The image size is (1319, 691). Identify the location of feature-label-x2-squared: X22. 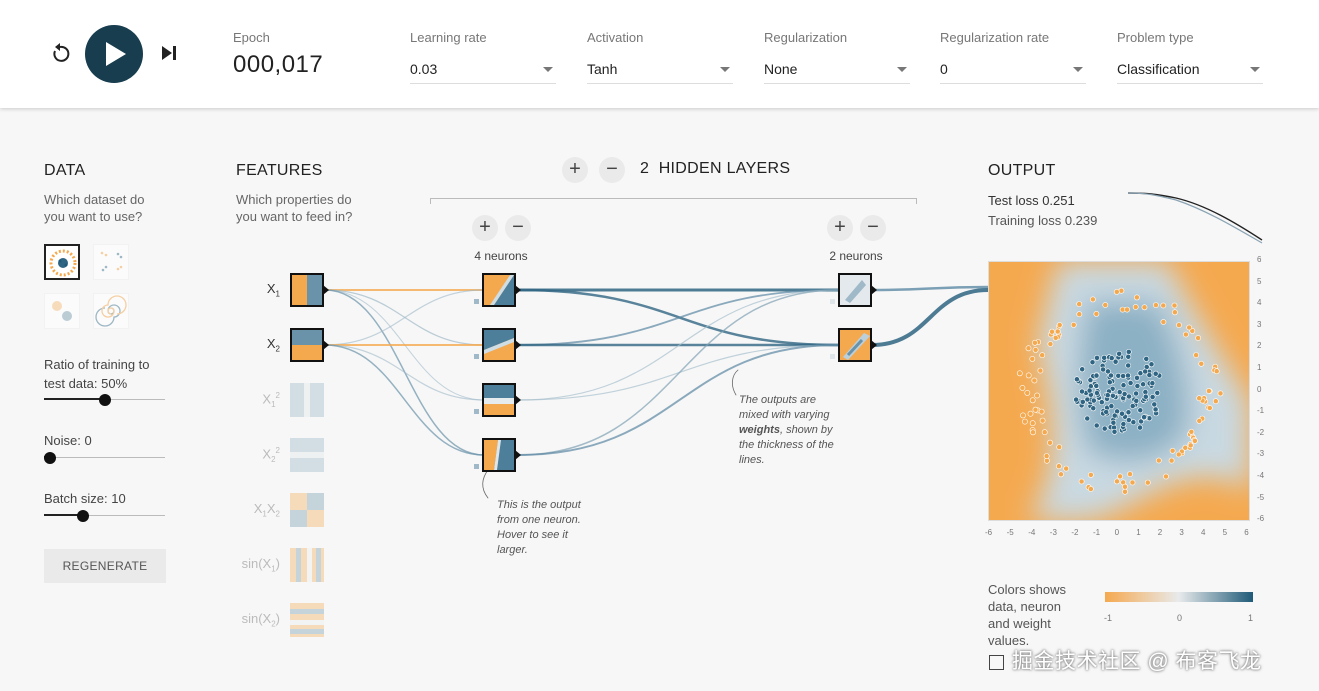
(271, 455).